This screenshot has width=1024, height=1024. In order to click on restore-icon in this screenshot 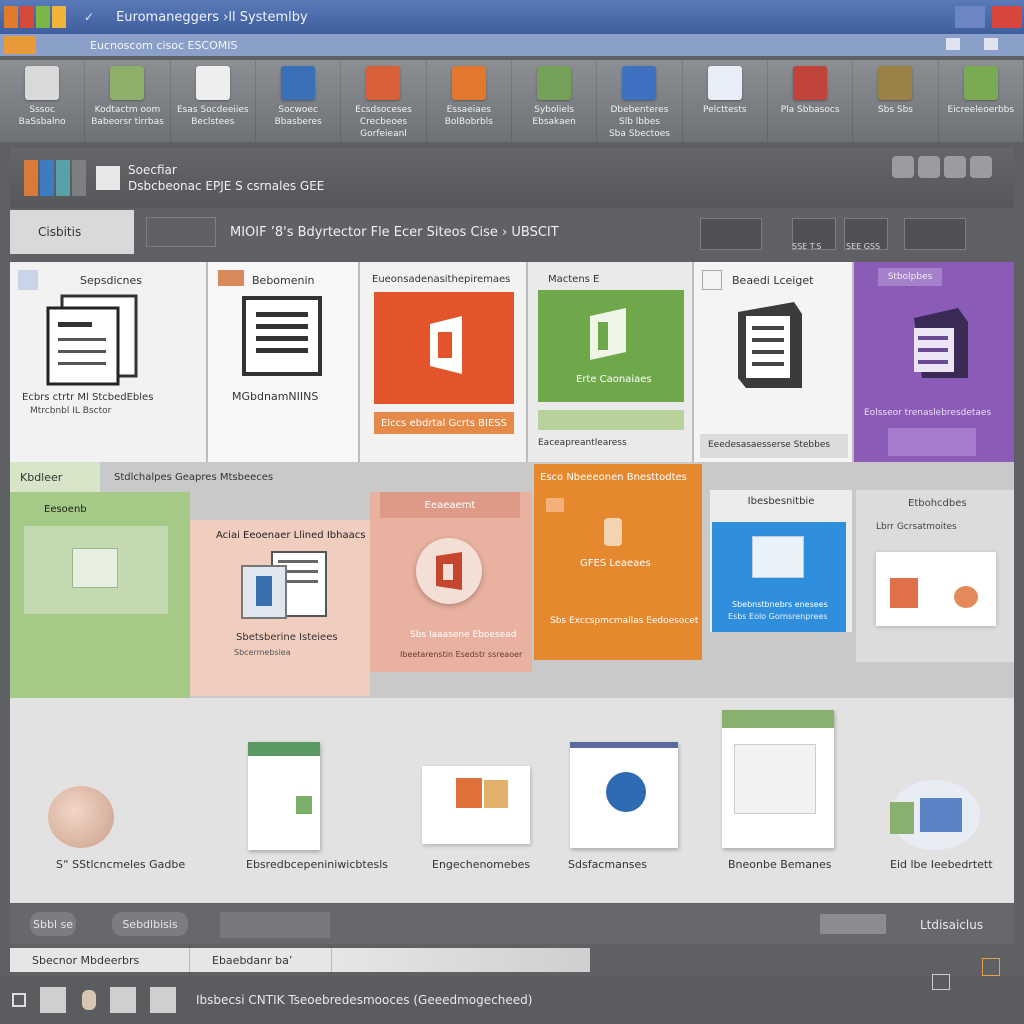, I will do `click(953, 44)`.